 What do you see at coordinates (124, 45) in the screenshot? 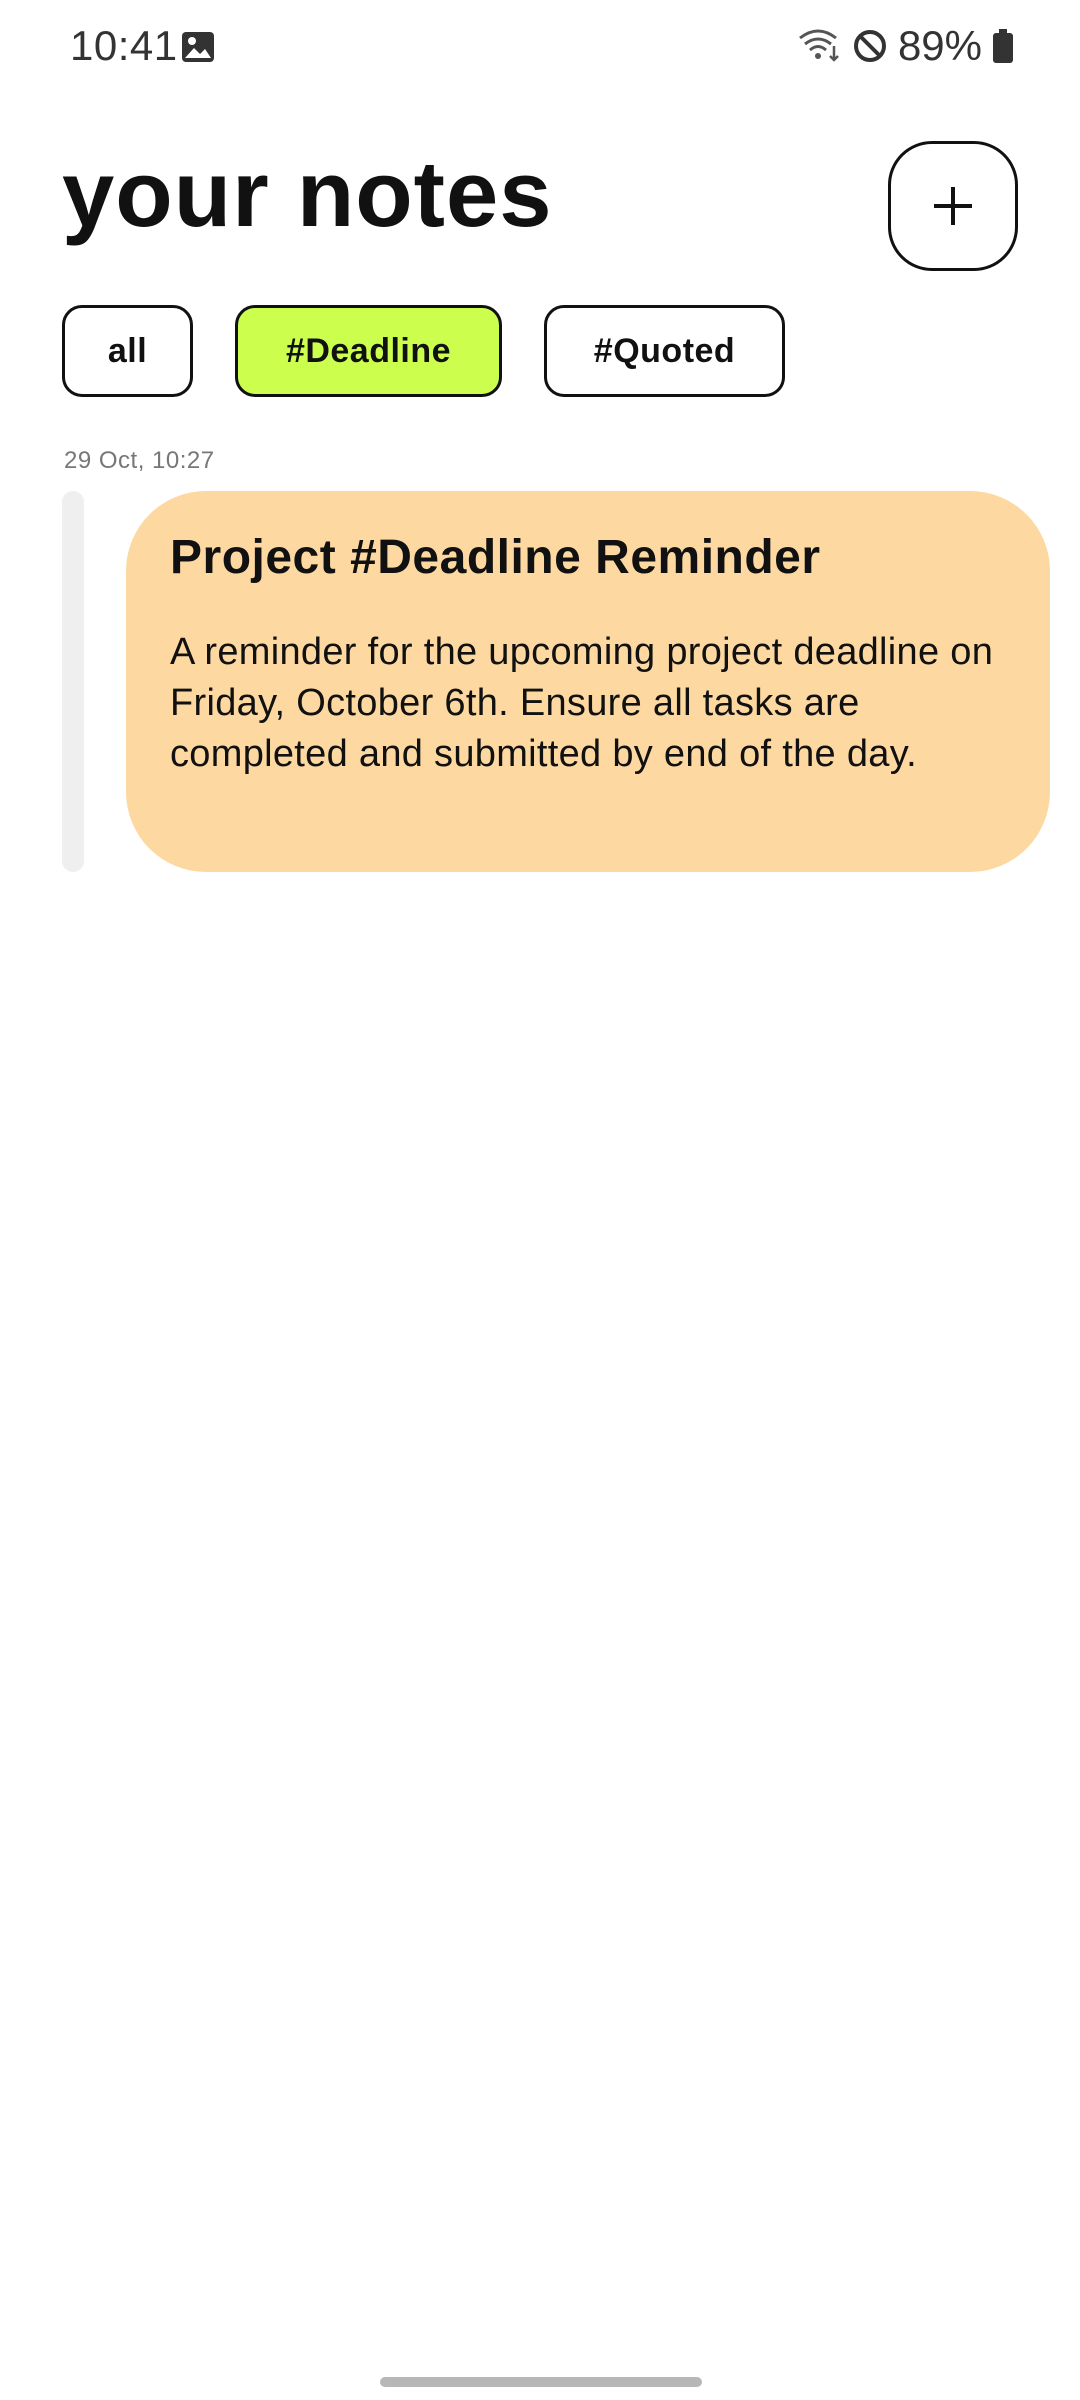
I see `status-time: 10:41` at bounding box center [124, 45].